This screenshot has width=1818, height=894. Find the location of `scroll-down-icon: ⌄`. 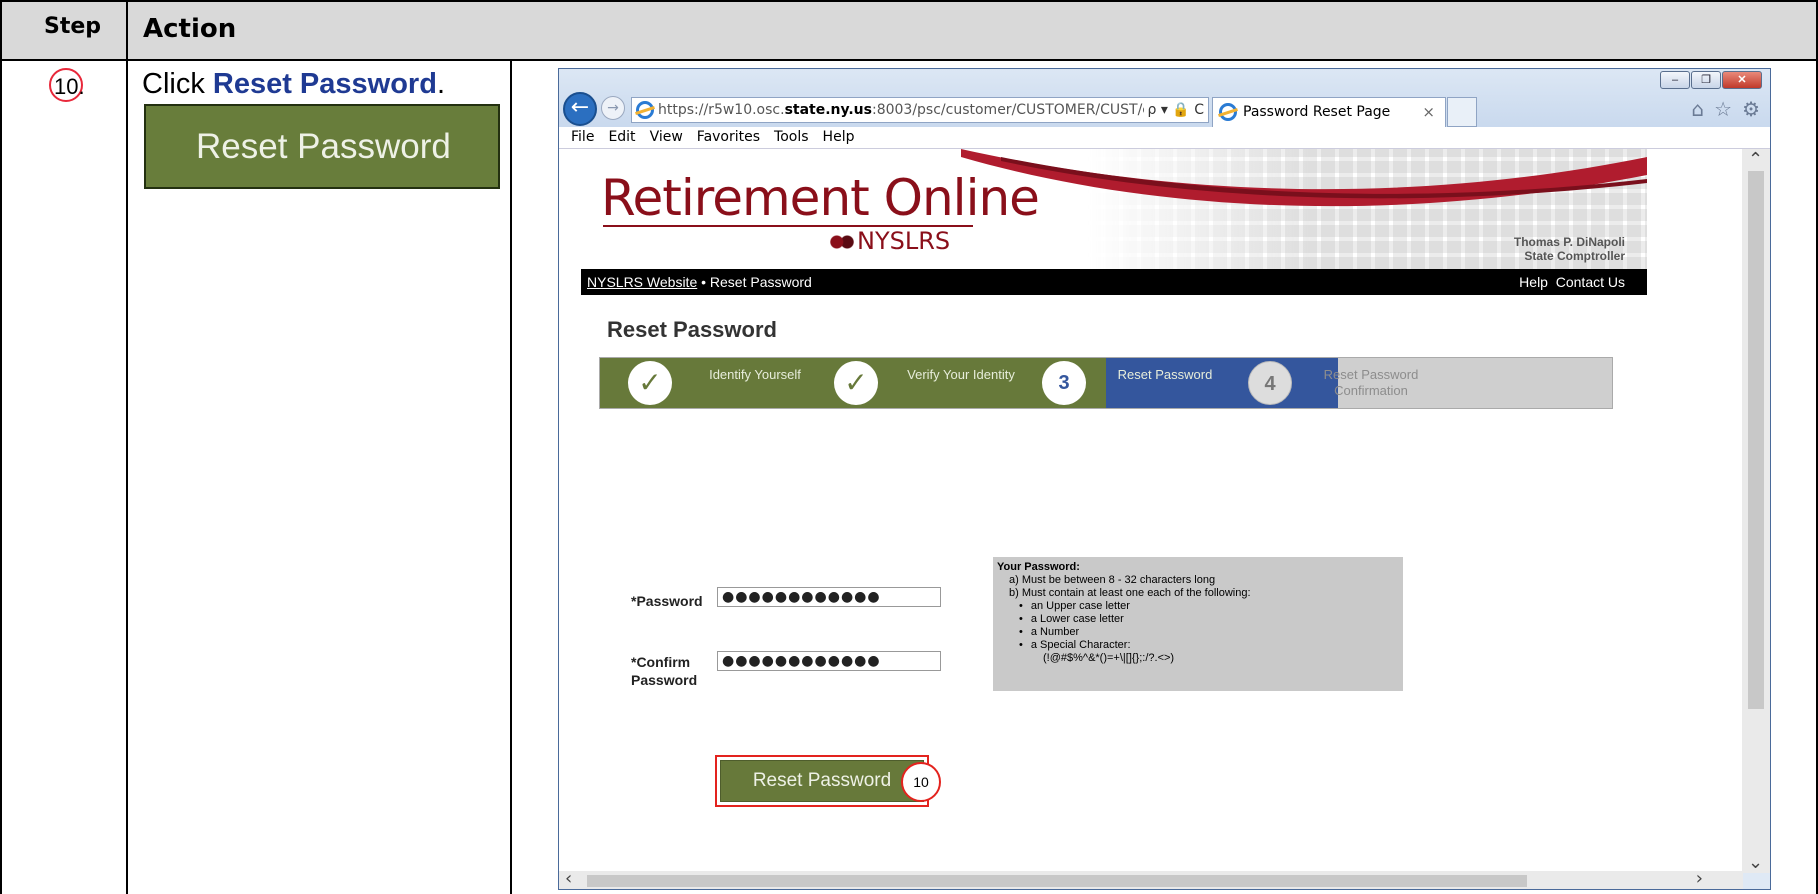

scroll-down-icon: ⌄ is located at coordinates (1755, 862).